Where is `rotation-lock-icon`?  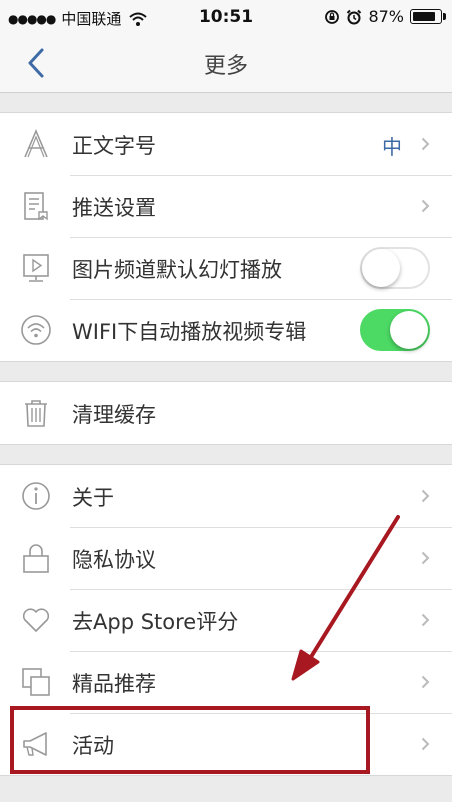 rotation-lock-icon is located at coordinates (332, 16).